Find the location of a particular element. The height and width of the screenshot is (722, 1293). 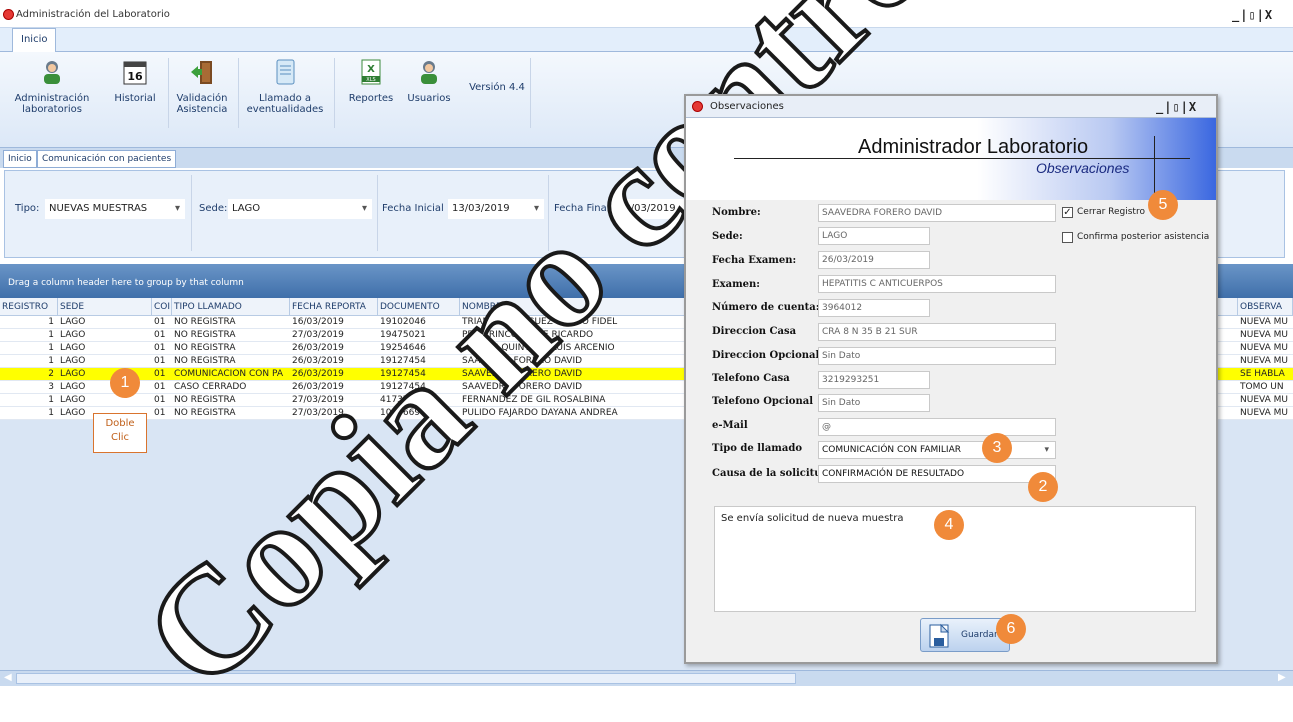

nombre-label: Nombre: is located at coordinates (736, 212).